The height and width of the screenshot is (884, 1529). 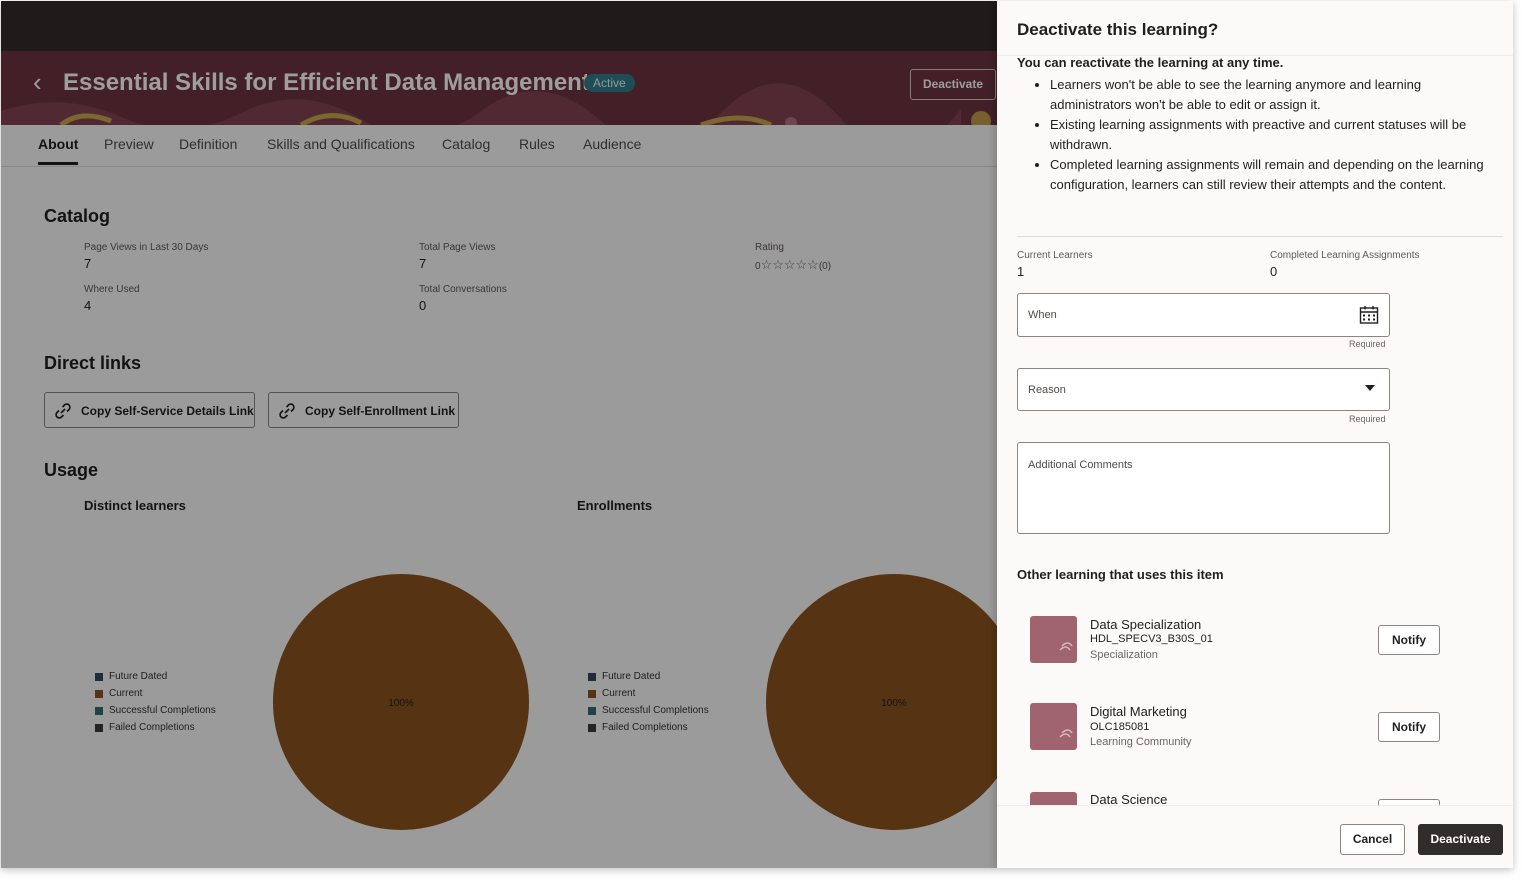 What do you see at coordinates (1055, 255) in the screenshot?
I see `current-learners-label: Current Learners` at bounding box center [1055, 255].